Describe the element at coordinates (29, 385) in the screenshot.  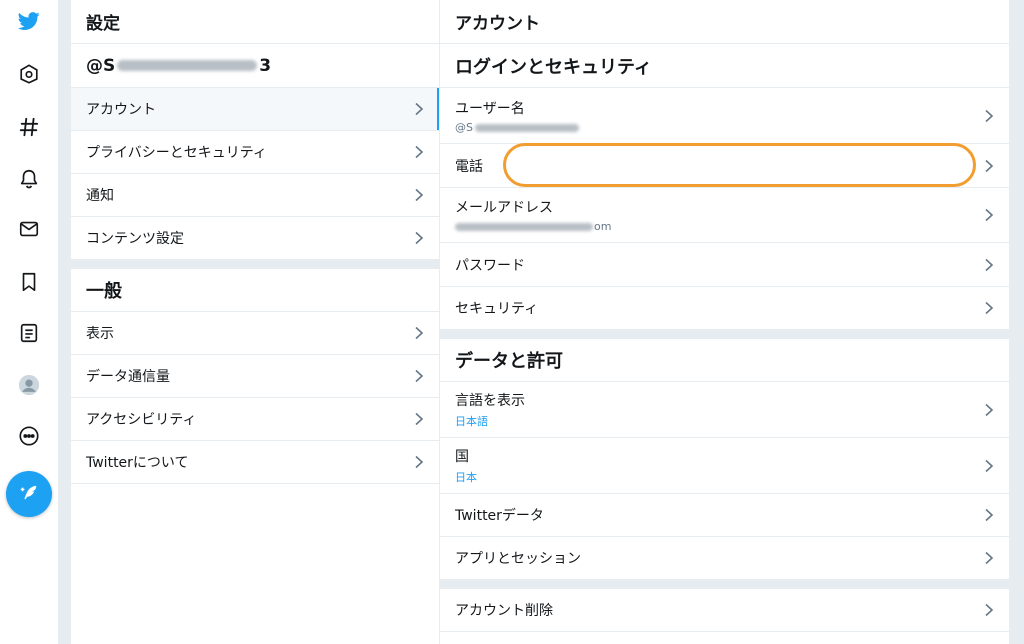
I see `profile-avatar` at that location.